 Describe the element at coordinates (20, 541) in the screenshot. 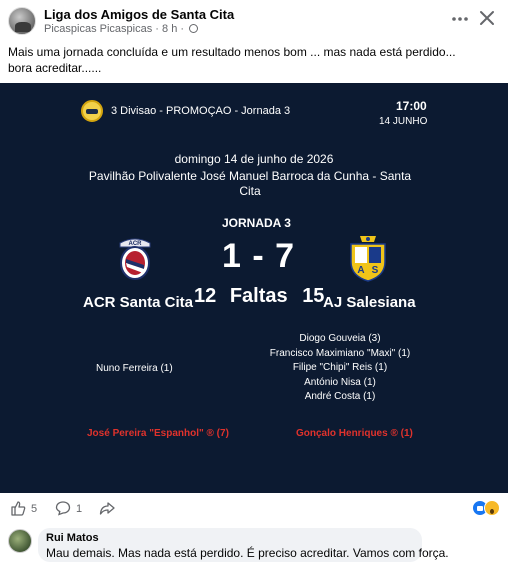

I see `commenter-avatar` at that location.